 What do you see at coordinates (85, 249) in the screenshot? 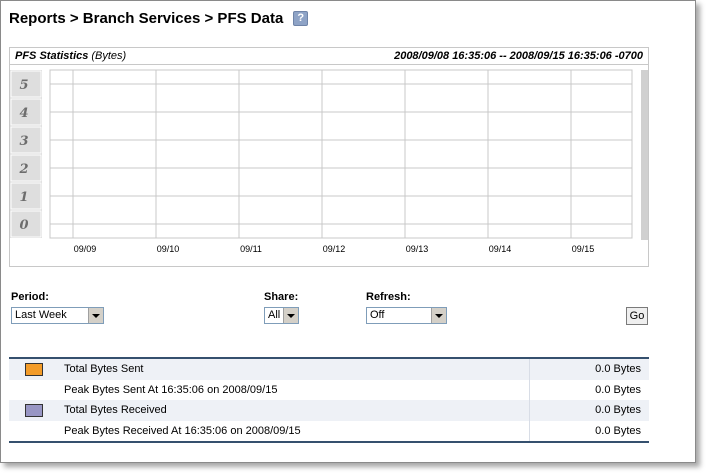
I see `x-tick-label: 09/09` at bounding box center [85, 249].